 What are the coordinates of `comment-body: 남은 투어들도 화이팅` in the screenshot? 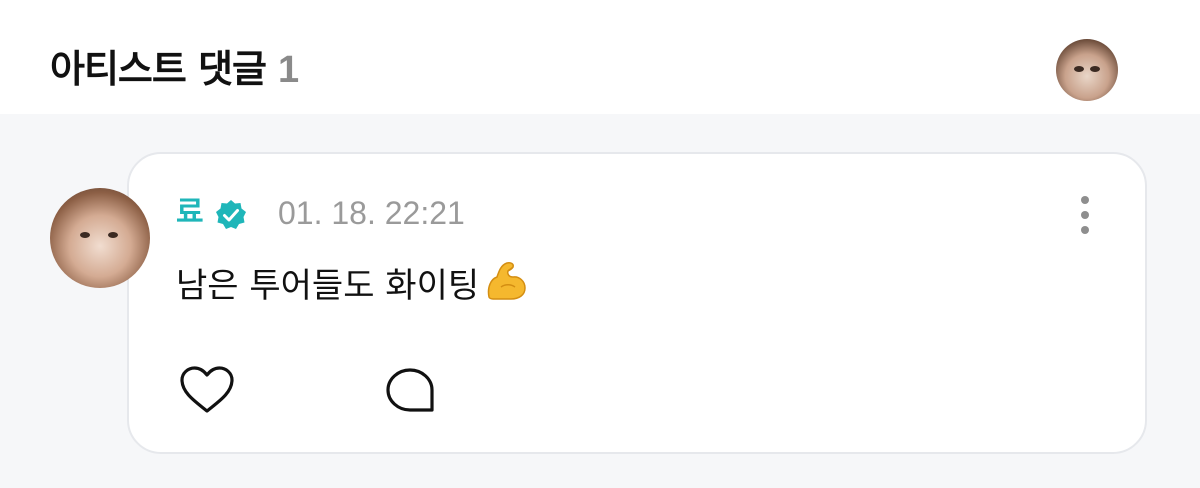 It's located at (352, 281).